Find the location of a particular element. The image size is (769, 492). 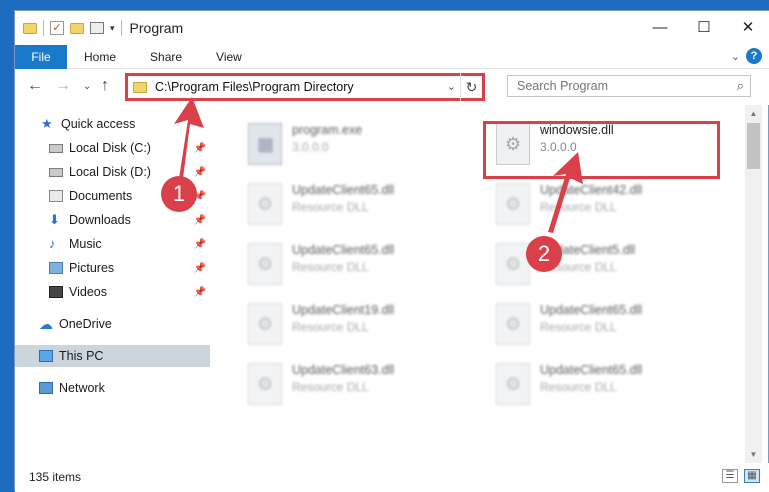

forward-arrow-icon: → is located at coordinates (63, 86).